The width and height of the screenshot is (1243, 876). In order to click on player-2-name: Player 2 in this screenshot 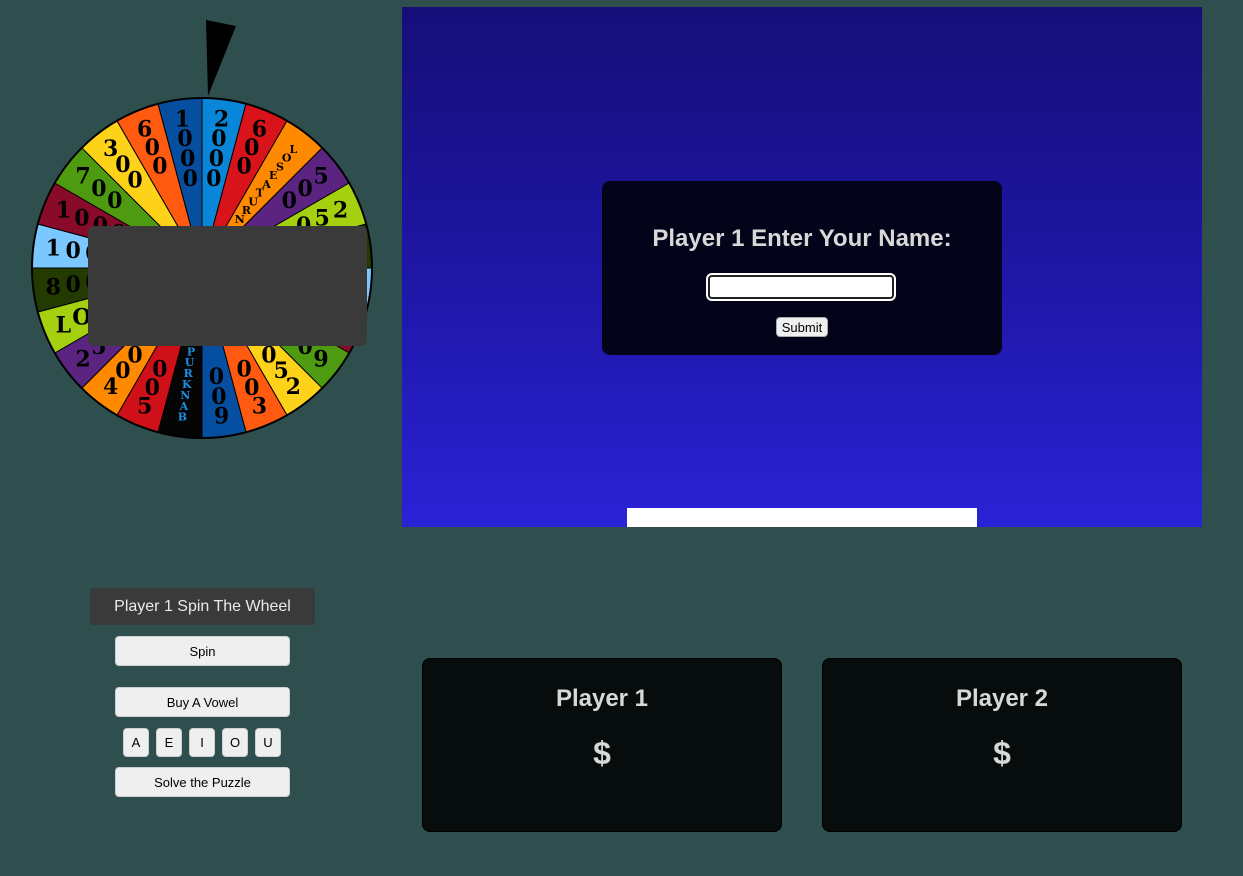, I will do `click(1002, 698)`.